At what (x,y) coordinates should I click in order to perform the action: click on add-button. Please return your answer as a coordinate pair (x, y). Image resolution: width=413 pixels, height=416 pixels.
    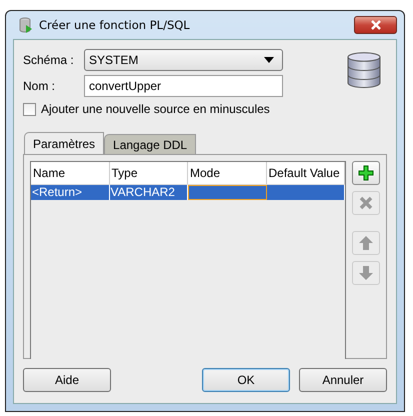
    Looking at the image, I should click on (366, 173).